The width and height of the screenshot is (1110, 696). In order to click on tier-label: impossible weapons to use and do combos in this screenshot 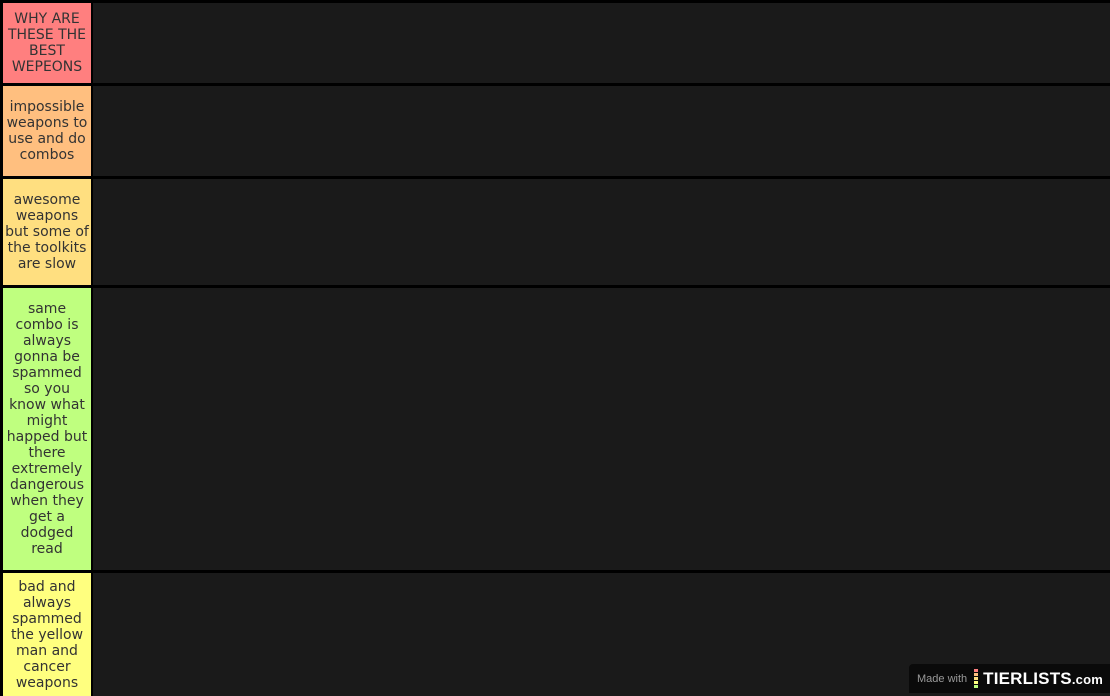, I will do `click(47, 131)`.